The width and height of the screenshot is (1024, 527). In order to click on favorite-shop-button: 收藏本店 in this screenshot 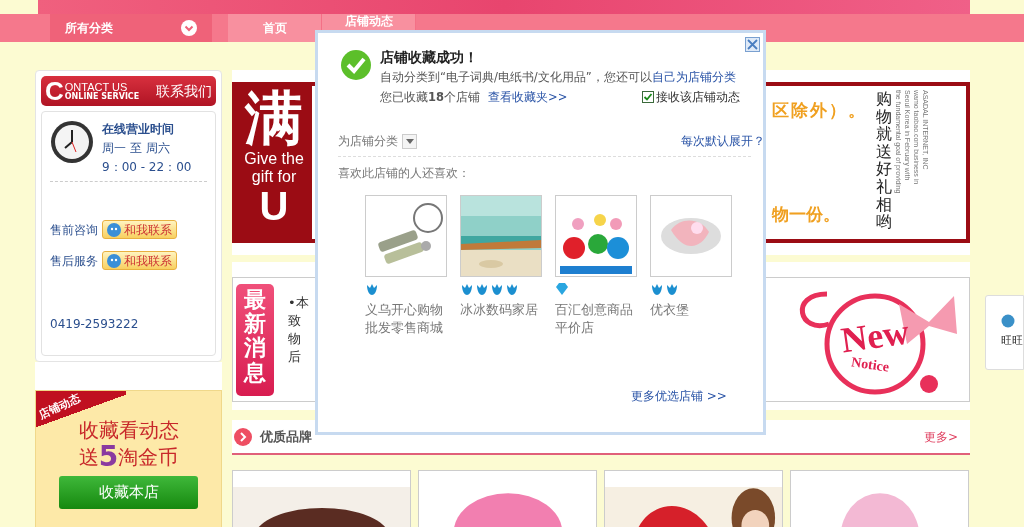, I will do `click(128, 492)`.